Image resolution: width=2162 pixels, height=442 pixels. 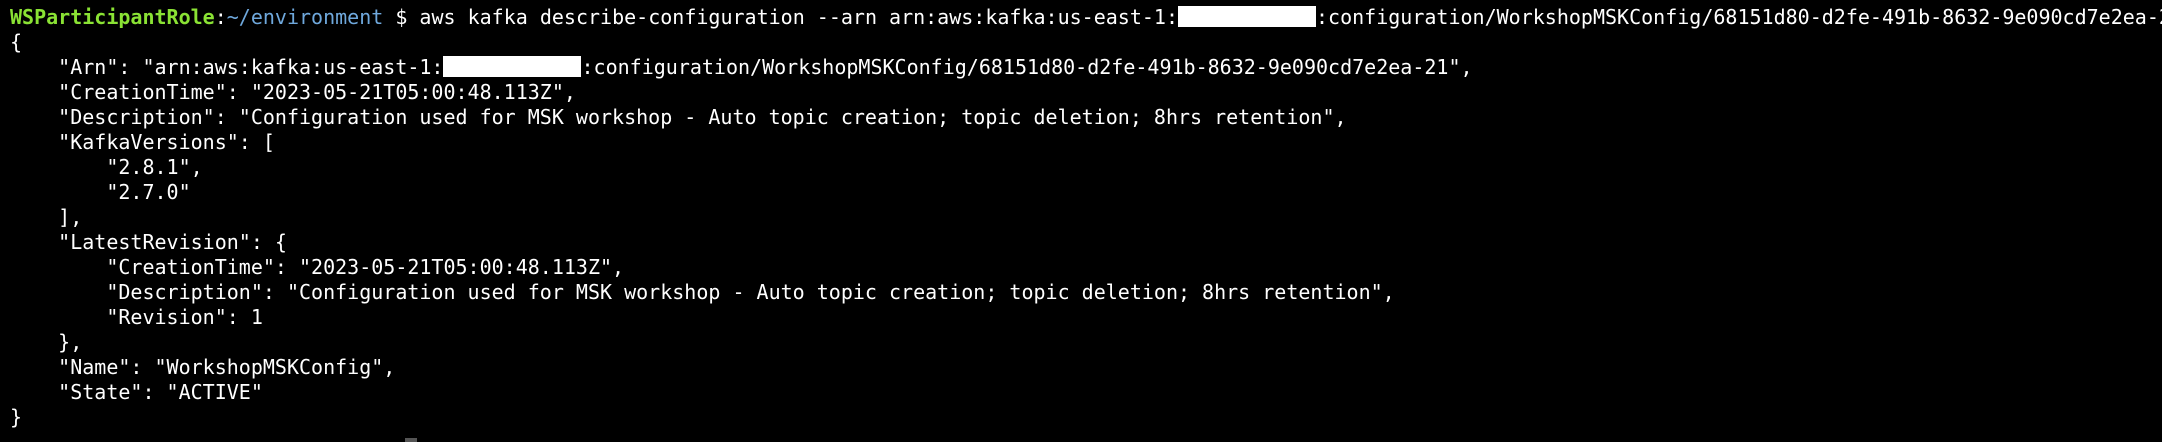 What do you see at coordinates (106, 167) in the screenshot?
I see `output-kafka-version-item: "2.8.1",` at bounding box center [106, 167].